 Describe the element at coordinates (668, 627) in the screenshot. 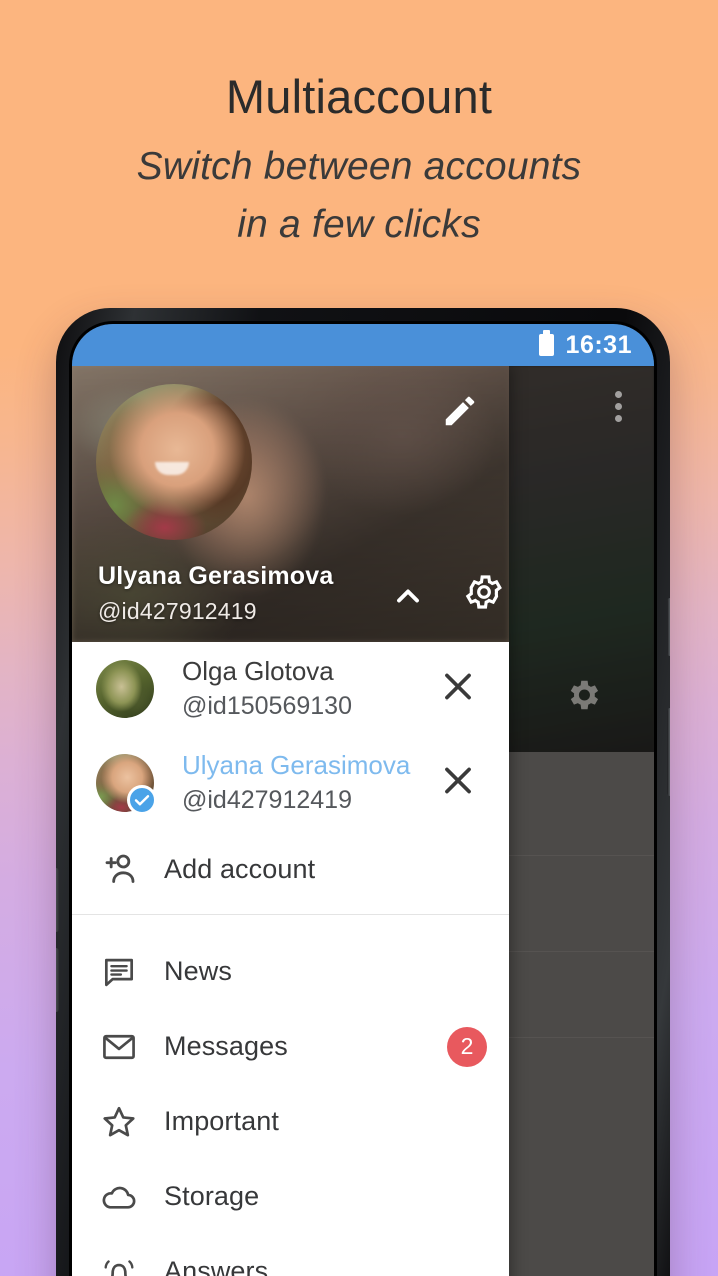

I see `power-button` at that location.